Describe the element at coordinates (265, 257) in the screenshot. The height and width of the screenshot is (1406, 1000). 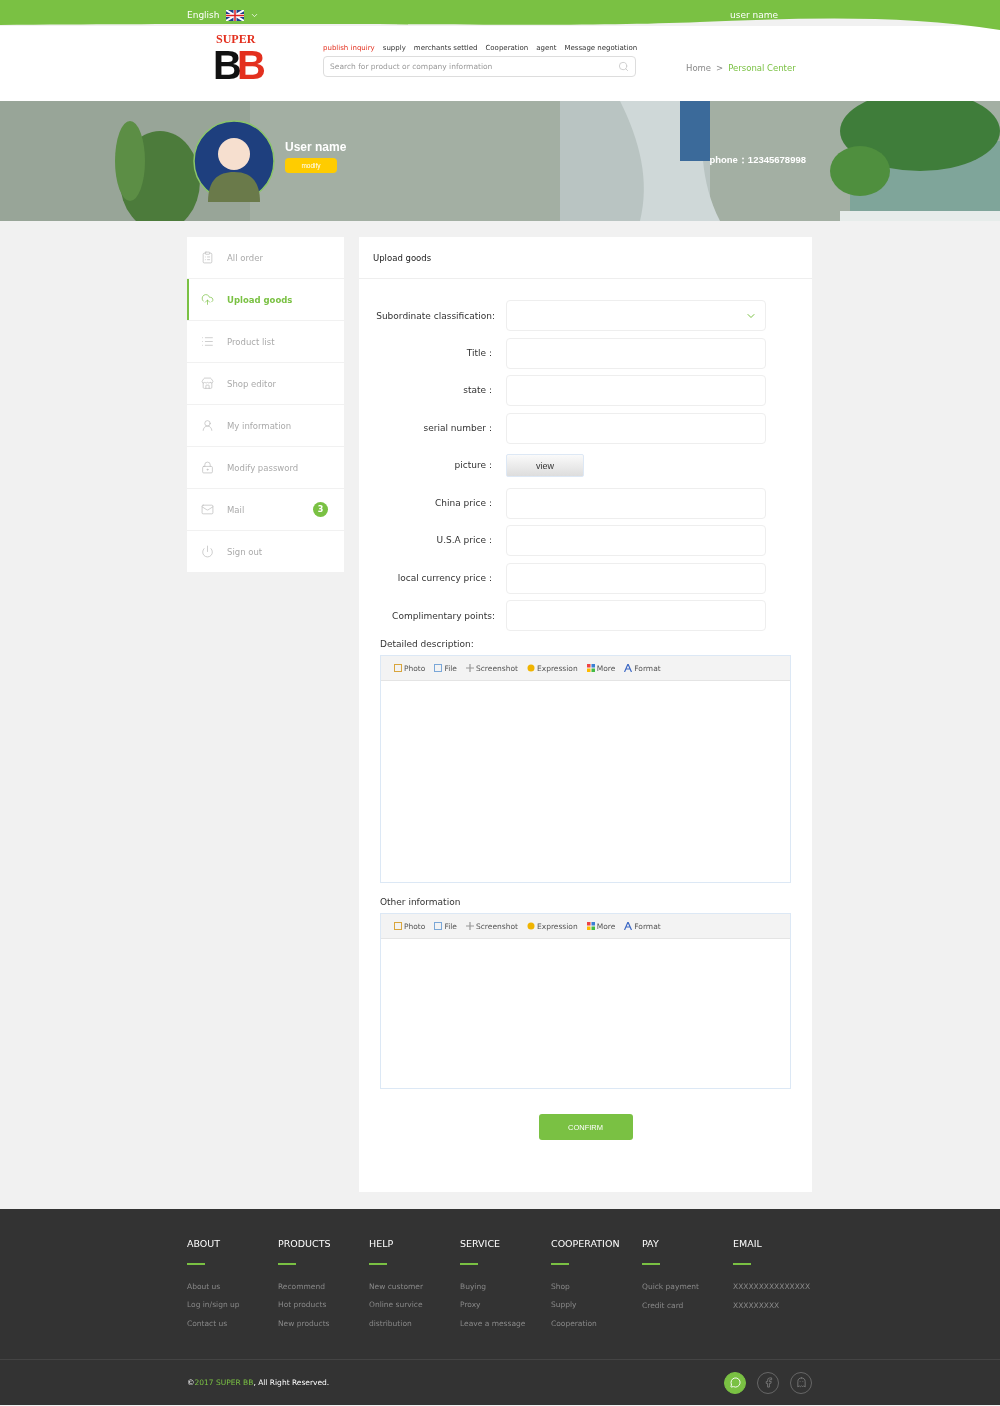
I see `sidebar-item: All order` at that location.